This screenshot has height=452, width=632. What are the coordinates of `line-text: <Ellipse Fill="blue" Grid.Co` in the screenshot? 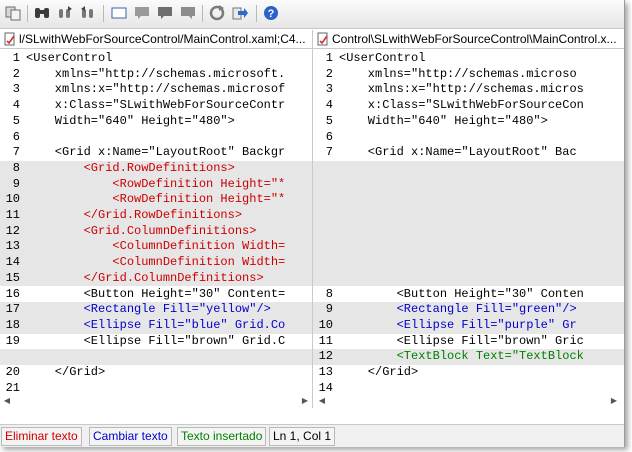 It's located at (156, 324).